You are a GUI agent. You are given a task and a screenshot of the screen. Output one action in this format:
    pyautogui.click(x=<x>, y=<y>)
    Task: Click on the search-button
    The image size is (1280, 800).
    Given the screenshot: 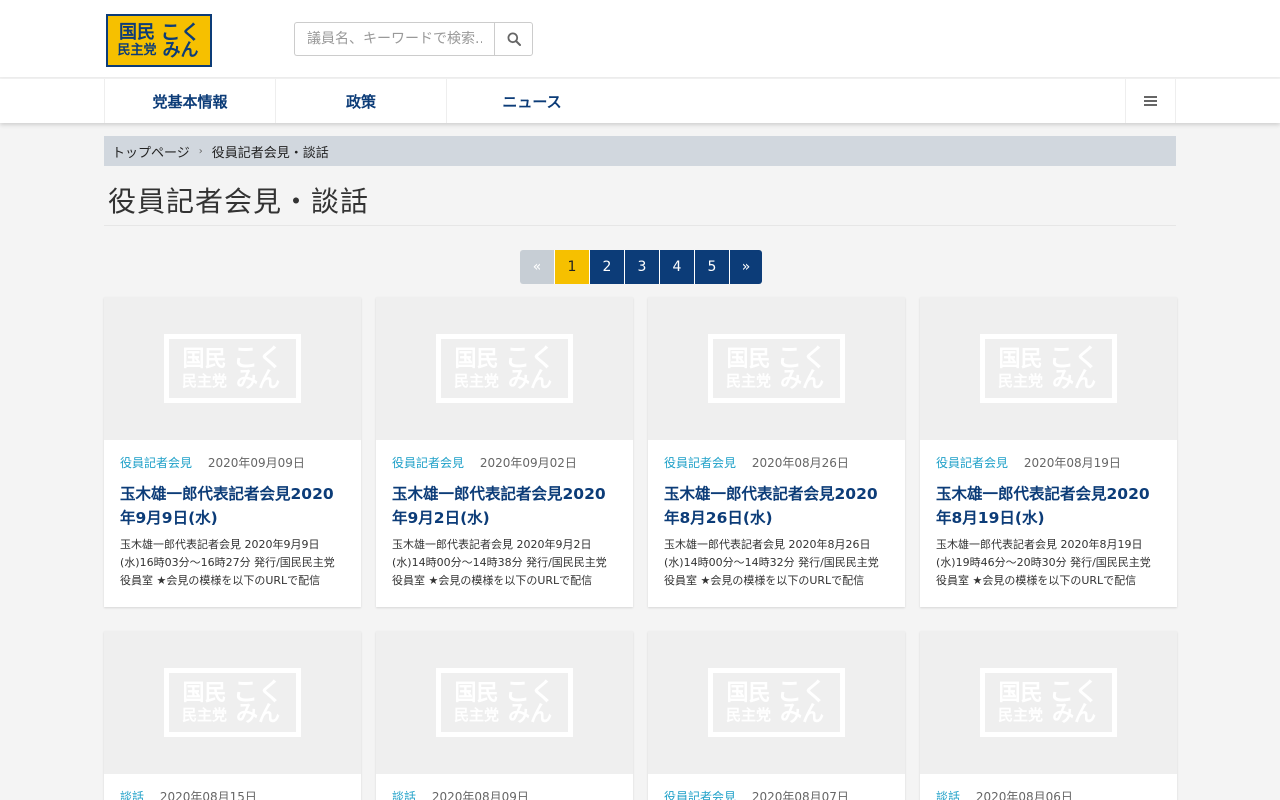 What is the action you would take?
    pyautogui.click(x=513, y=39)
    